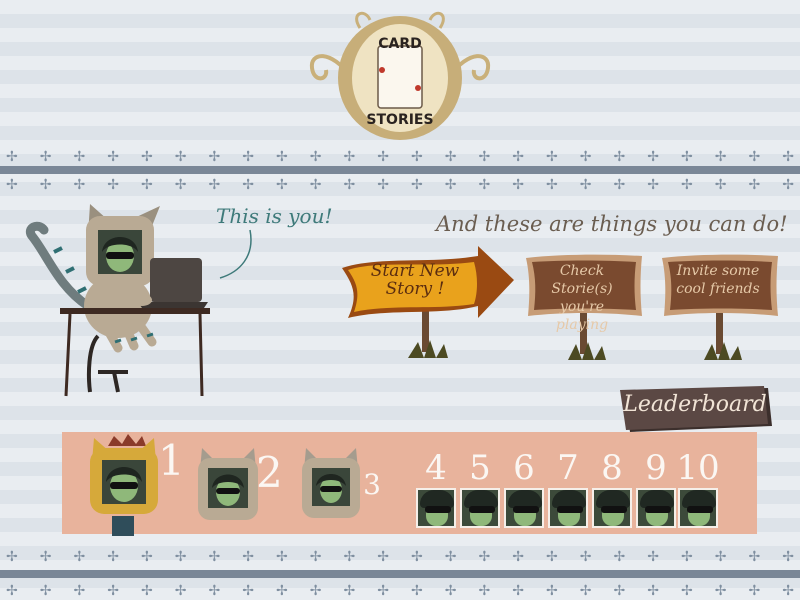 The height and width of the screenshot is (600, 800). What do you see at coordinates (235, 254) in the screenshot?
I see `you-pointer-swirl` at bounding box center [235, 254].